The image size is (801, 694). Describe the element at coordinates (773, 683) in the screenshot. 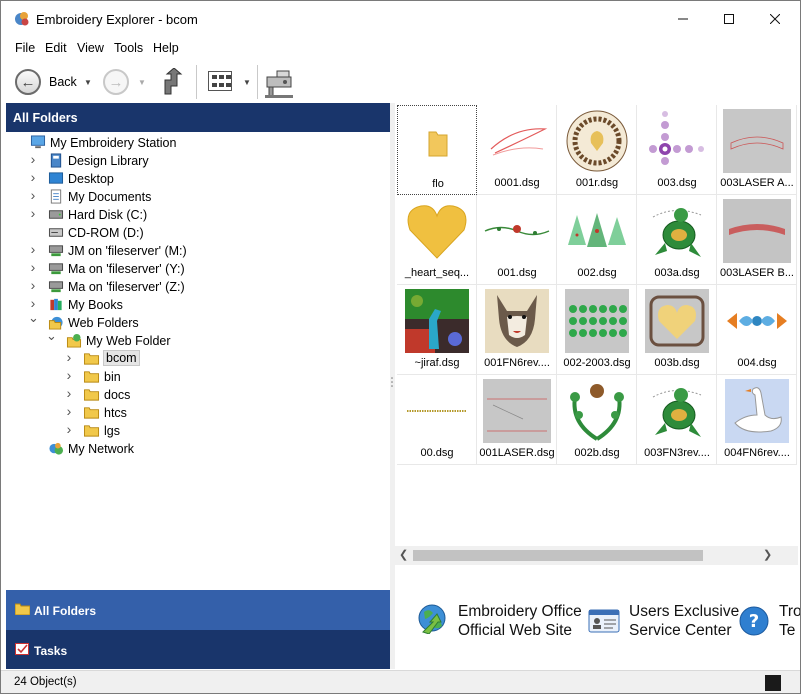

I see `resize-grip-icon` at that location.